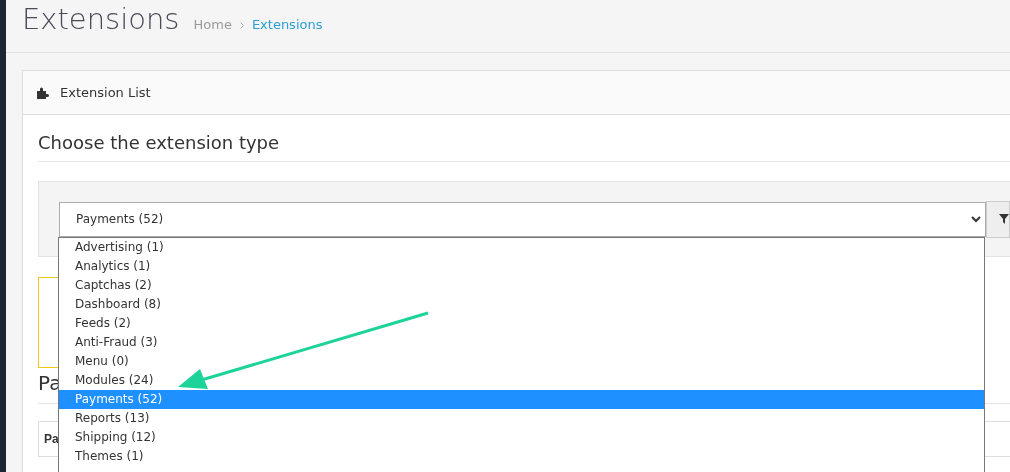 This screenshot has width=1010, height=472. Describe the element at coordinates (105, 92) in the screenshot. I see `panel-title: Extension List` at that location.